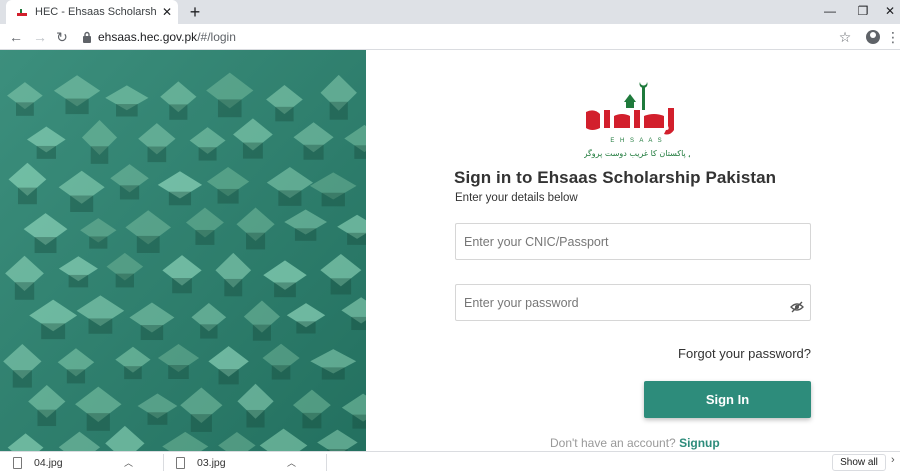 The image size is (900, 473). Describe the element at coordinates (216, 37) in the screenshot. I see `url-path: /#/login` at that location.